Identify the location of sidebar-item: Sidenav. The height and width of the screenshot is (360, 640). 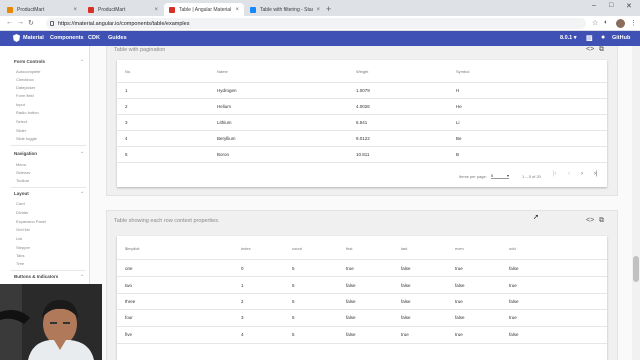
(23, 172).